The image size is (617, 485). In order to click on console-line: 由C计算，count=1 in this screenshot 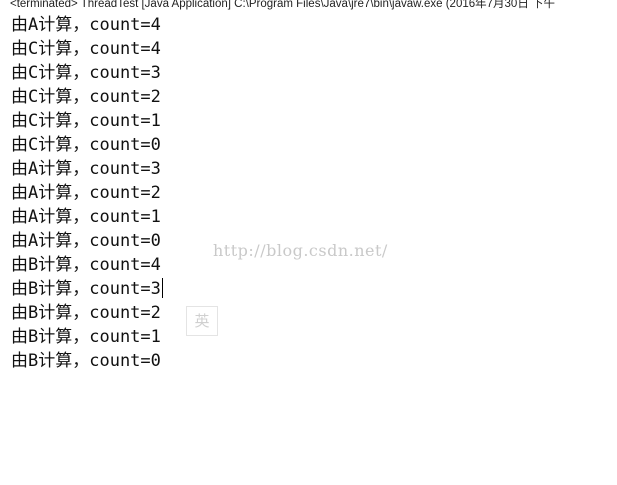, I will do `click(86, 121)`.